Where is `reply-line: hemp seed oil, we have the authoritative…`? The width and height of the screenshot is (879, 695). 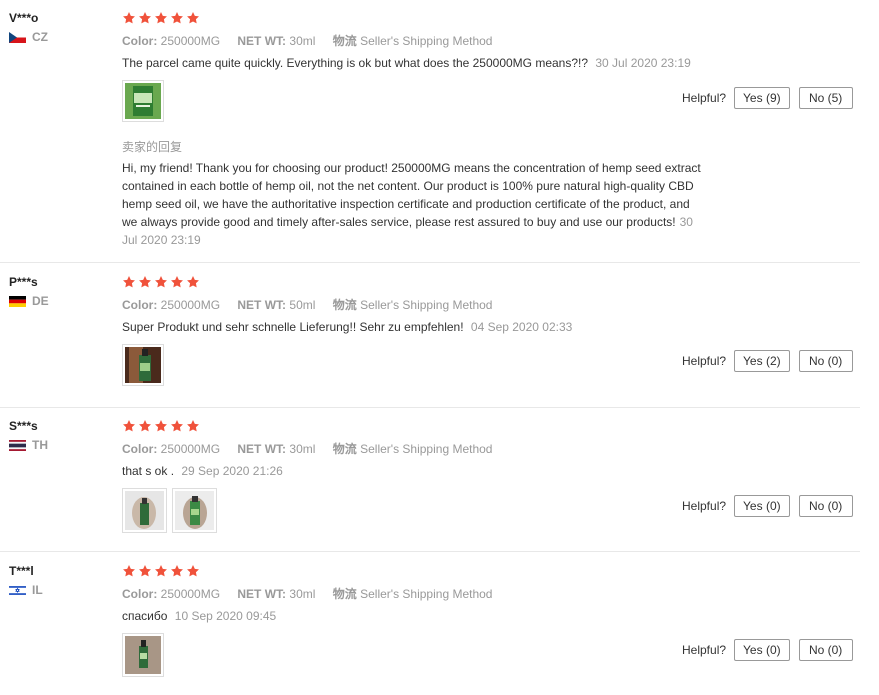
reply-line: hemp seed oil, we have the authoritative… is located at coordinates (406, 204).